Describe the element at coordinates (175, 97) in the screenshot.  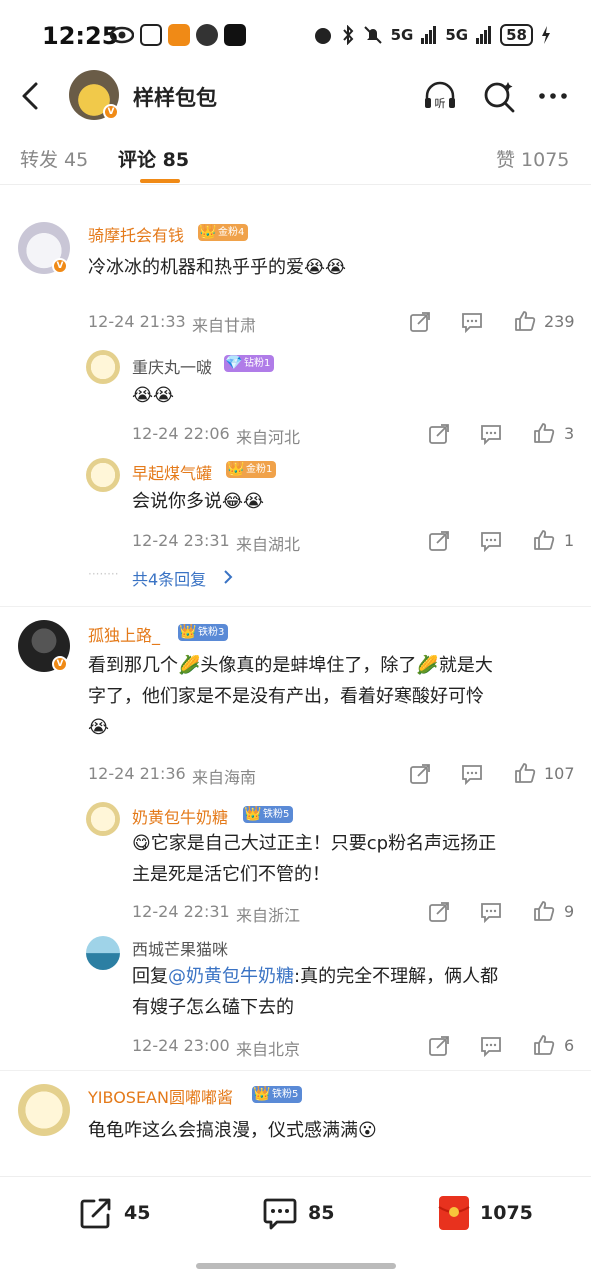
I see `author-name: 样样包包` at that location.